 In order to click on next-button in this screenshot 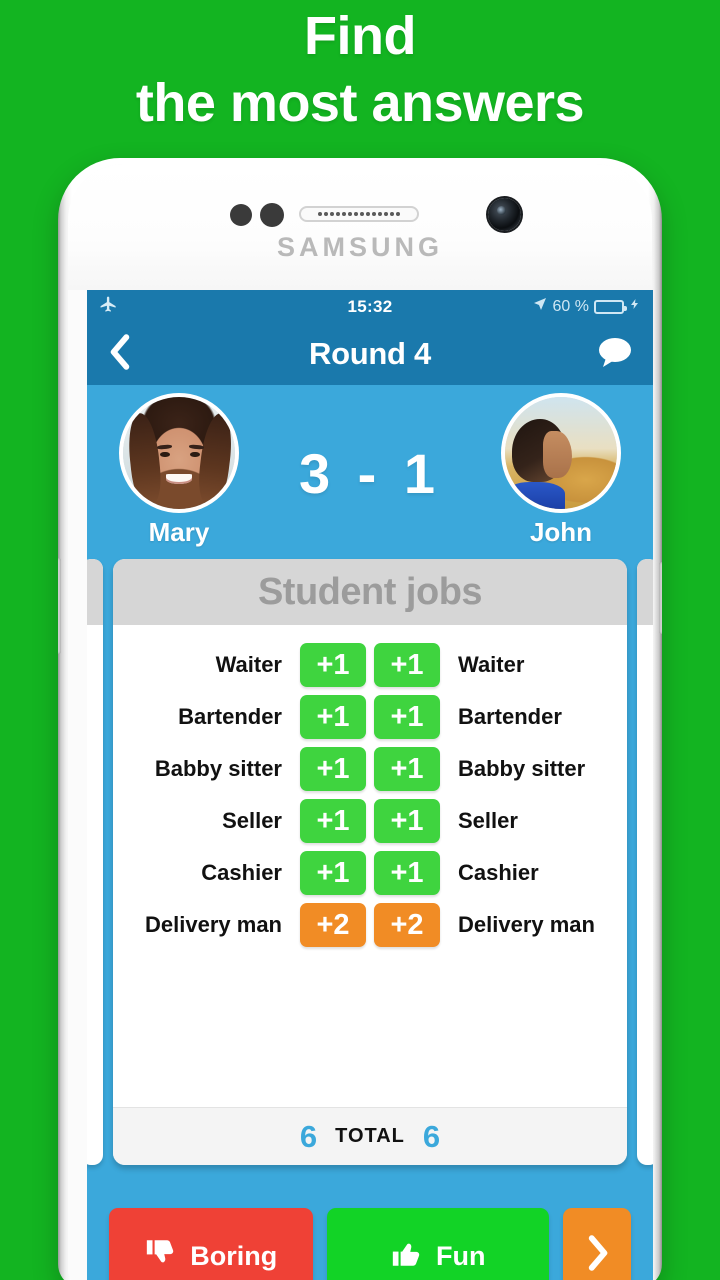, I will do `click(597, 1244)`.